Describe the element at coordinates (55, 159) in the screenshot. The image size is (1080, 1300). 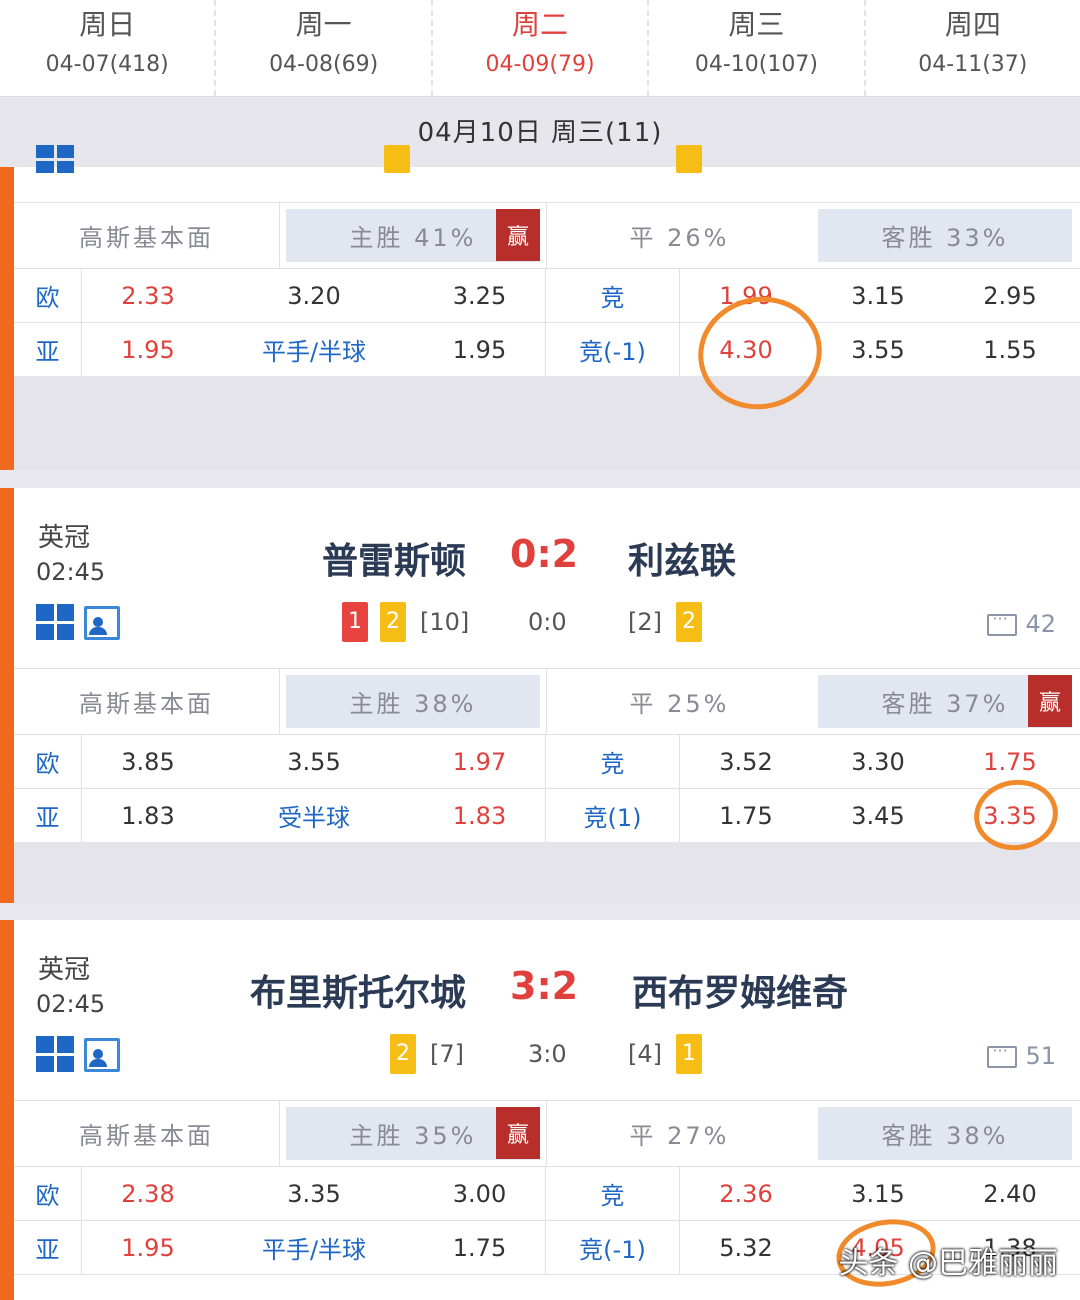
I see `stats-grid-icon` at that location.